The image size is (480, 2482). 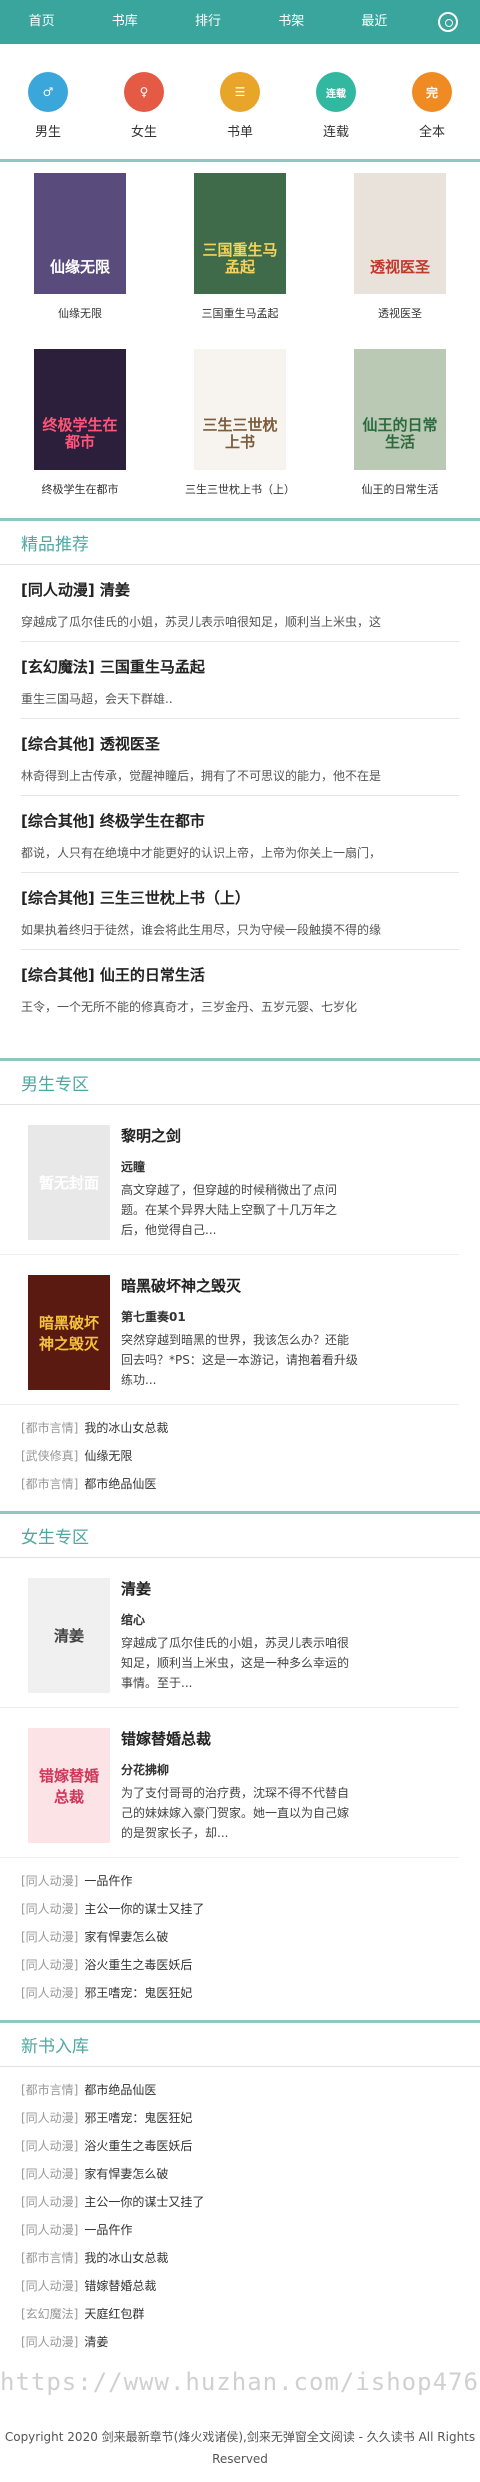 I want to click on book-card: 三国重生马孟起 三国重生马孟起, so click(x=240, y=255).